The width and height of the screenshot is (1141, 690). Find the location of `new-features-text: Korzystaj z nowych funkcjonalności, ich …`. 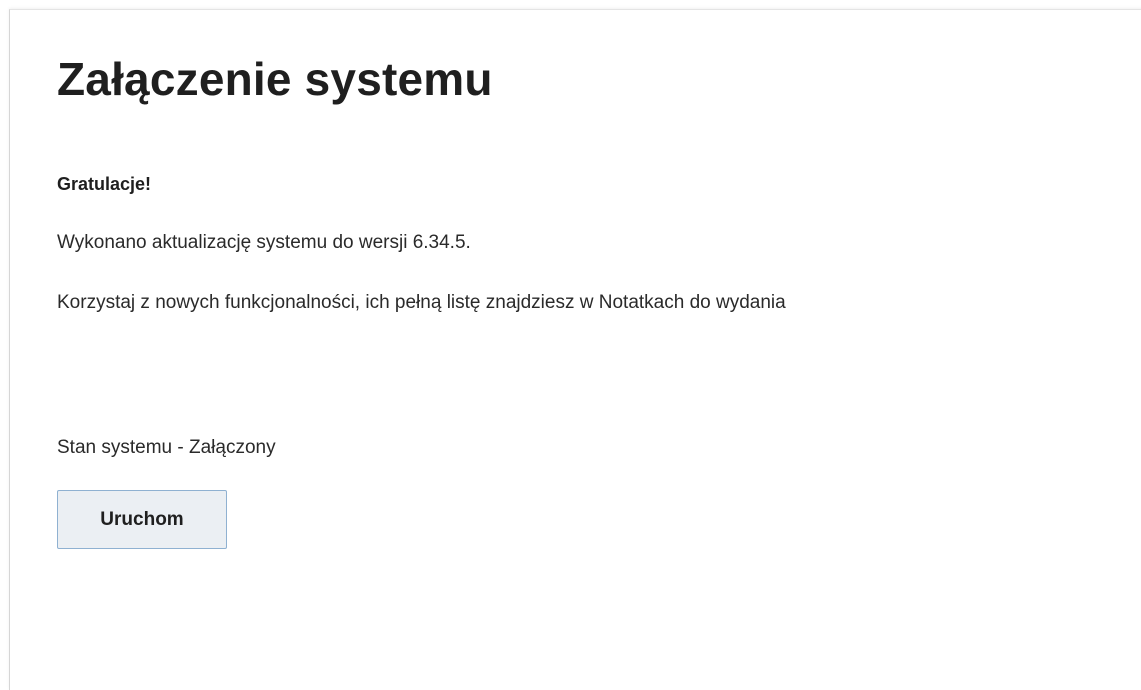

new-features-text: Korzystaj z nowych funkcjonalności, ich … is located at coordinates (421, 302).